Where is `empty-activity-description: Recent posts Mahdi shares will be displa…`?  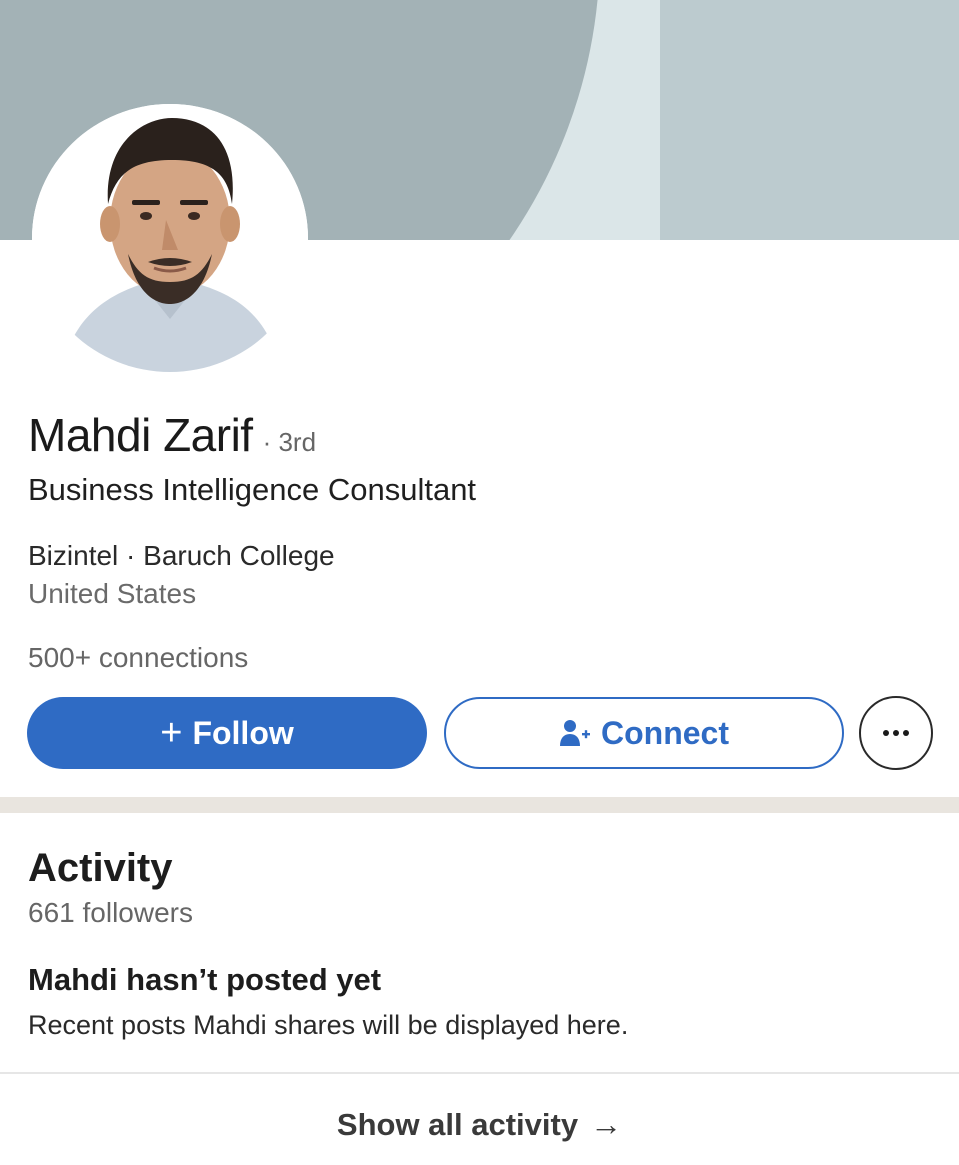 empty-activity-description: Recent posts Mahdi shares will be displa… is located at coordinates (328, 1025).